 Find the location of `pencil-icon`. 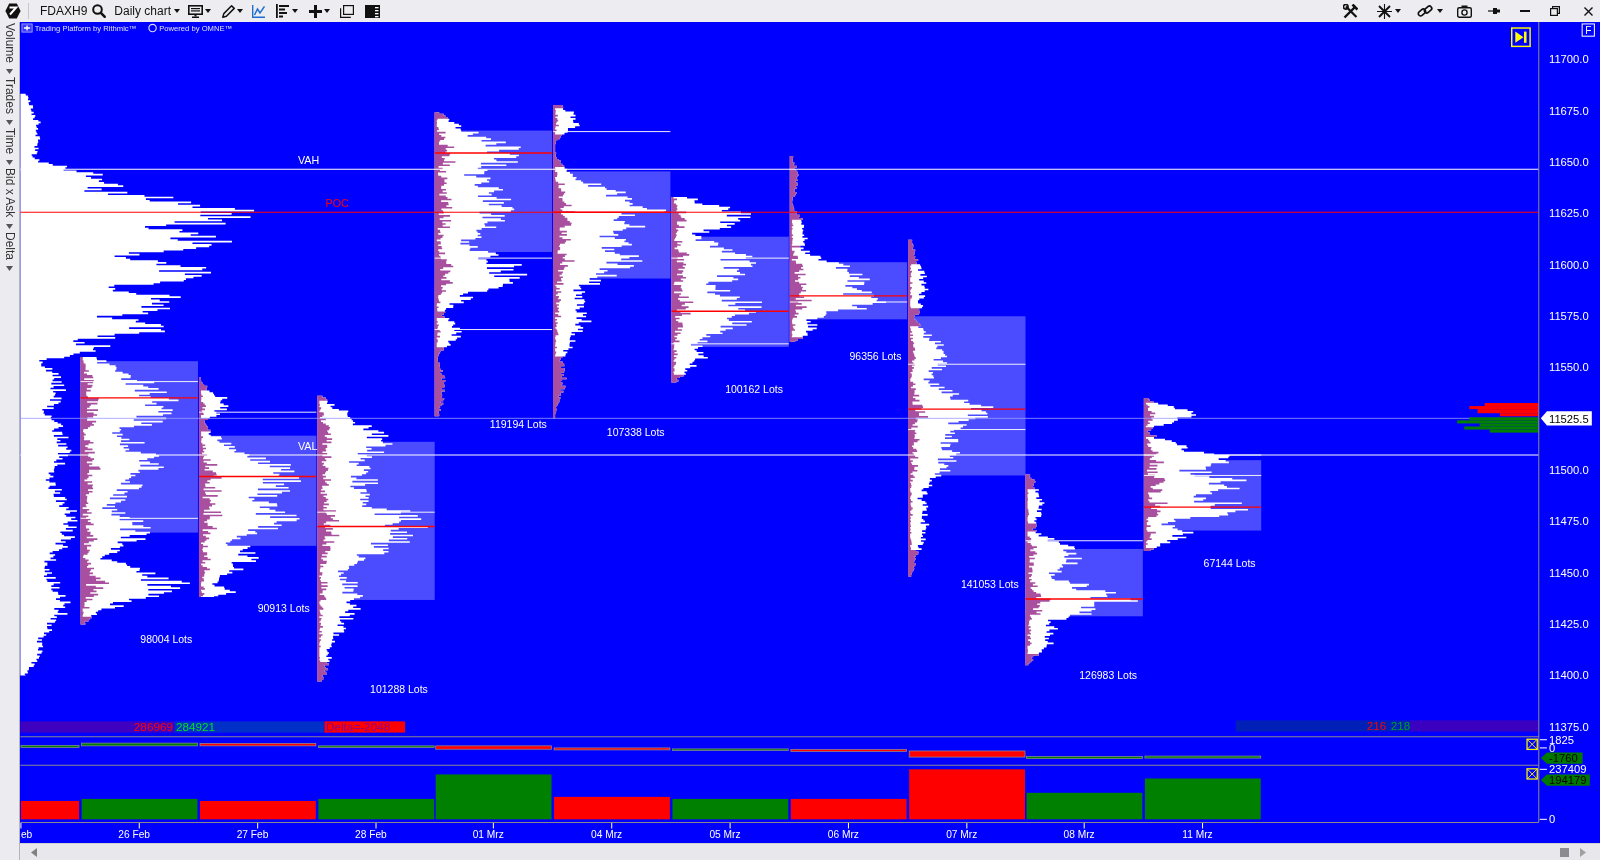

pencil-icon is located at coordinates (229, 11).